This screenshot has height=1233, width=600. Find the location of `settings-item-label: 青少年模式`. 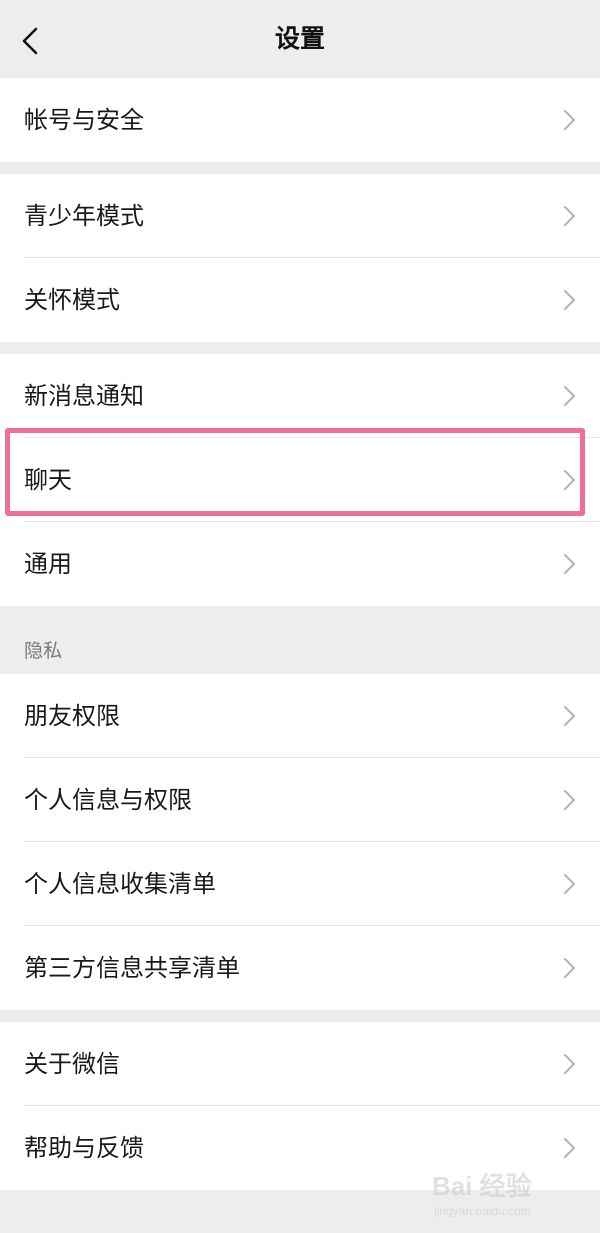

settings-item-label: 青少年模式 is located at coordinates (84, 216).